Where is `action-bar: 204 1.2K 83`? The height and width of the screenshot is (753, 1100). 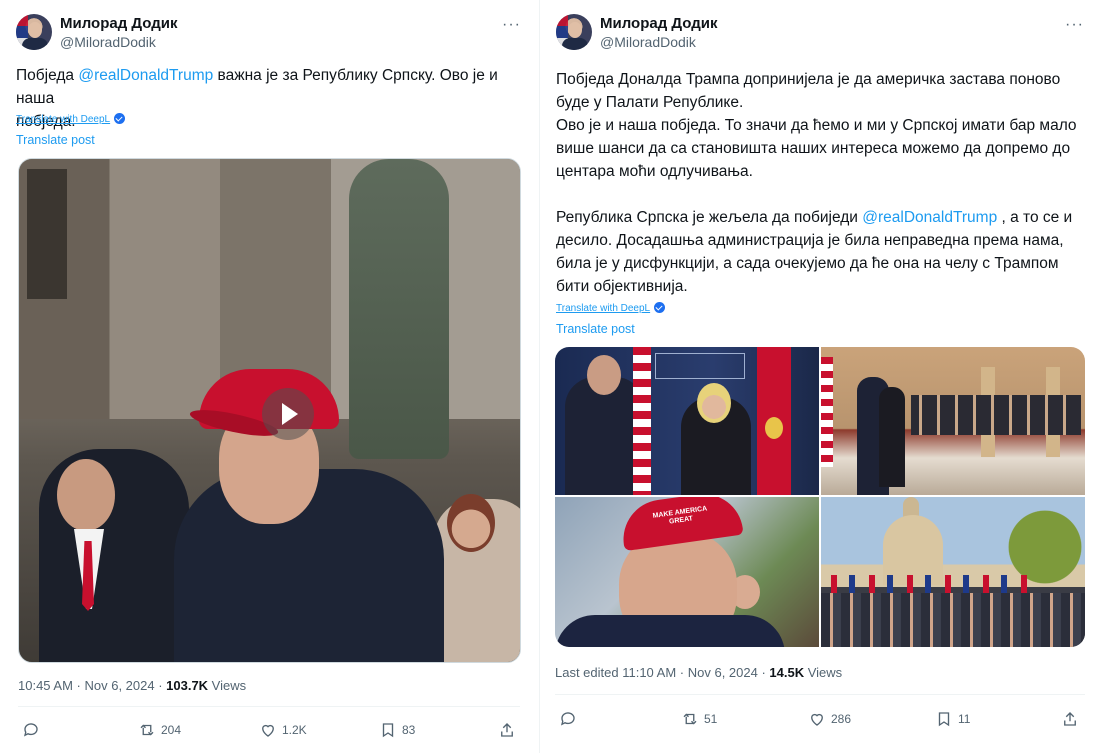
action-bar: 204 1.2K 83 is located at coordinates (269, 732).